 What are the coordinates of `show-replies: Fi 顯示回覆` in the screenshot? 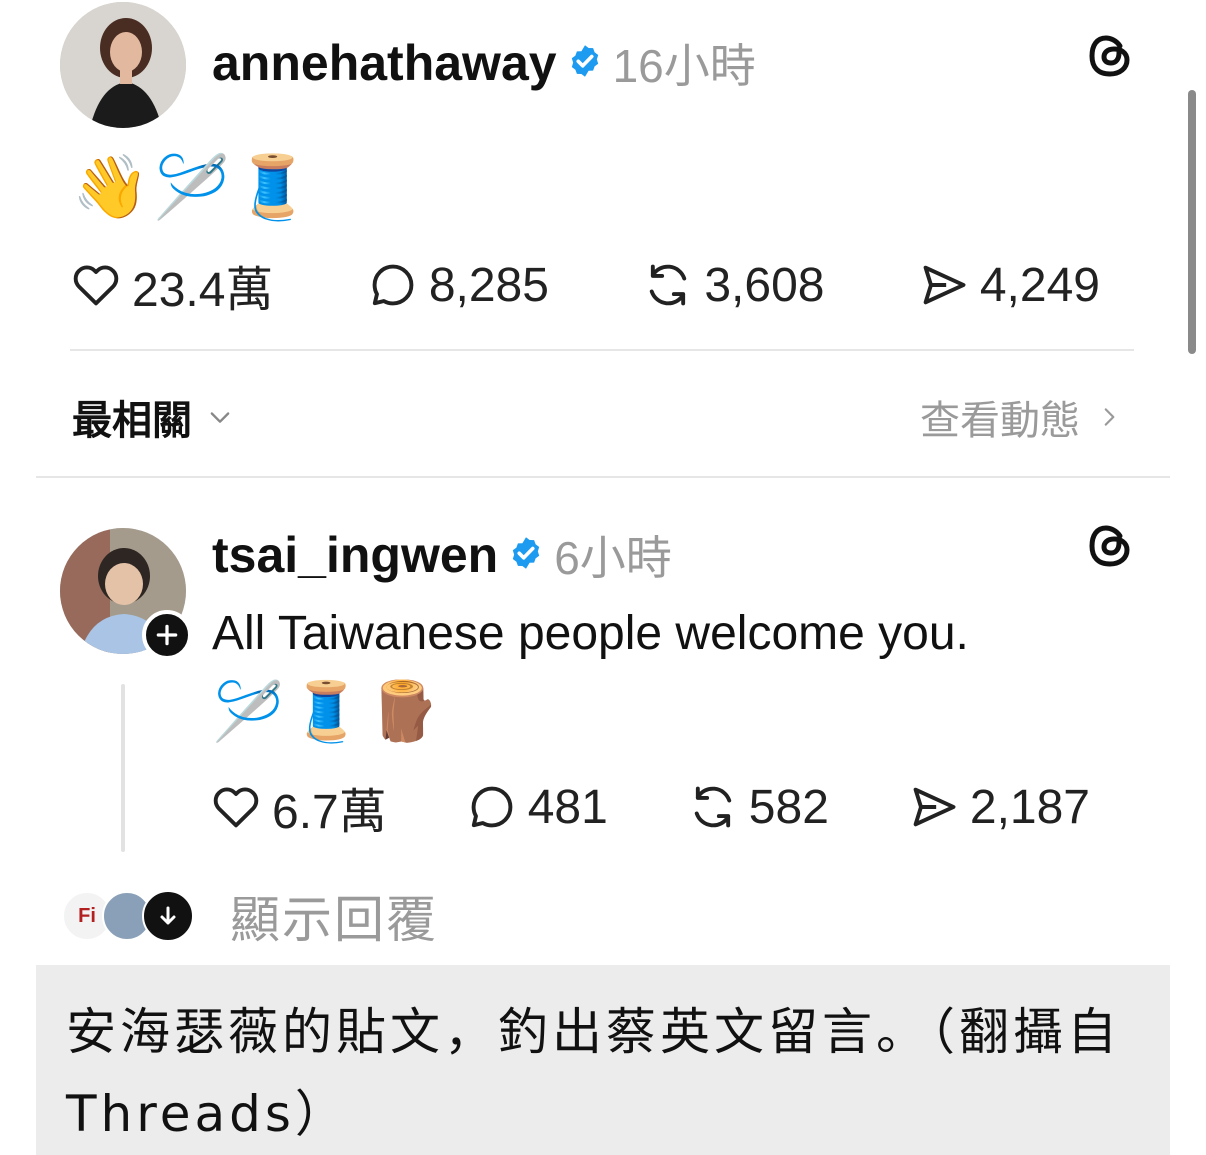 It's located at (250, 916).